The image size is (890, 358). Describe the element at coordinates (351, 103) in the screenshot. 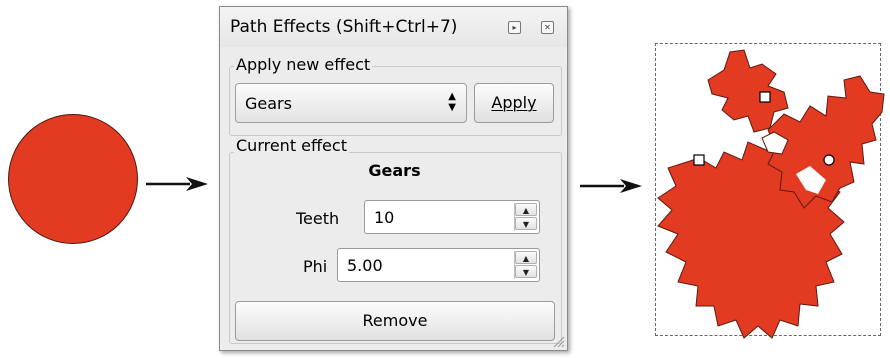

I see `effect-select: Gears ▲ ▼` at that location.